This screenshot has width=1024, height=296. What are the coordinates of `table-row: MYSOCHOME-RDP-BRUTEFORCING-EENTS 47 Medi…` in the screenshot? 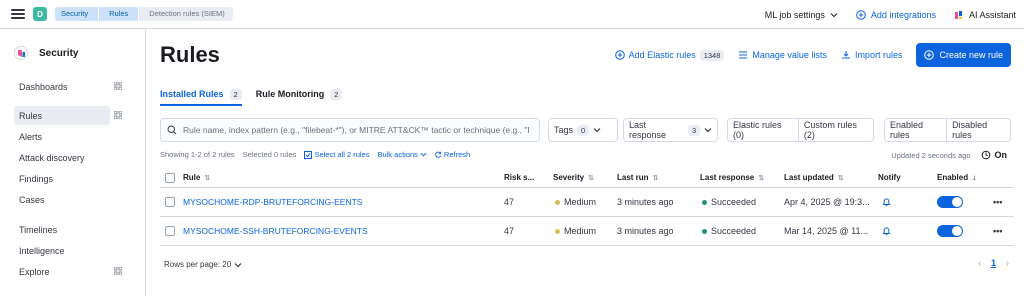 It's located at (587, 202).